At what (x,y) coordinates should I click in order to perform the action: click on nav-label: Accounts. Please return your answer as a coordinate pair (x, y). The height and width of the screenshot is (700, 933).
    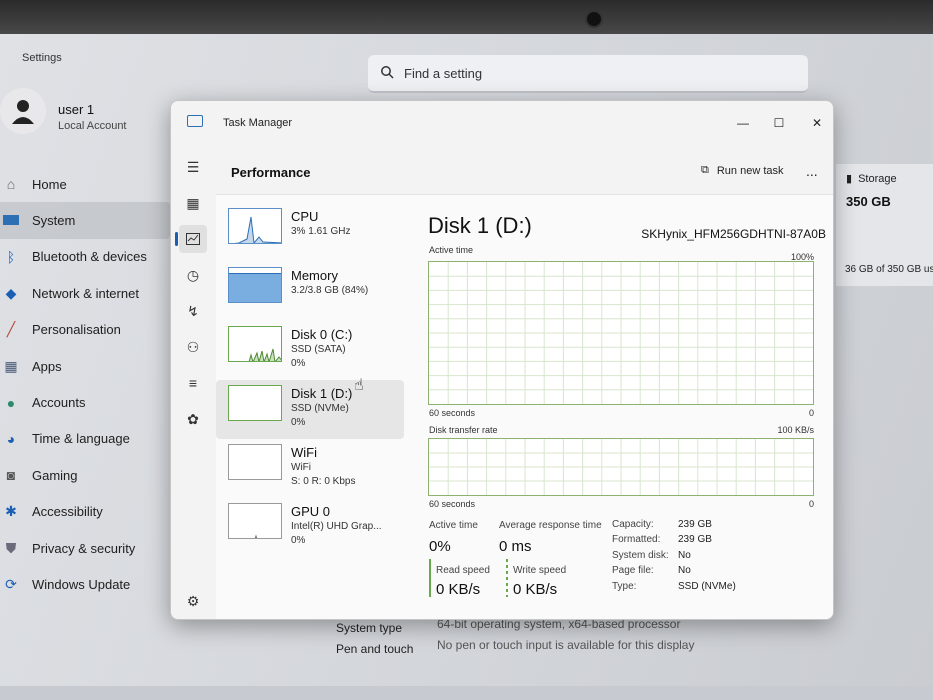
    Looking at the image, I should click on (59, 403).